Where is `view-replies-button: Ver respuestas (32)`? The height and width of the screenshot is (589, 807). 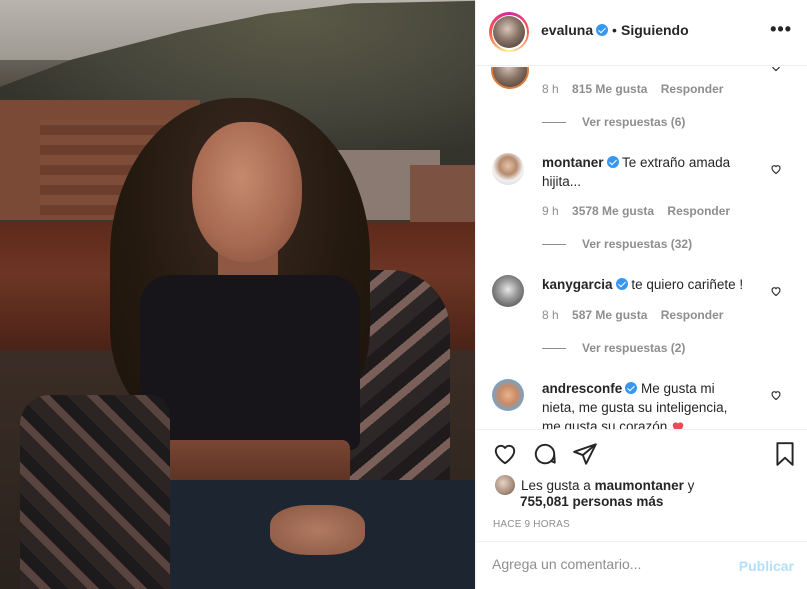
view-replies-button: Ver respuestas (32) is located at coordinates (617, 244).